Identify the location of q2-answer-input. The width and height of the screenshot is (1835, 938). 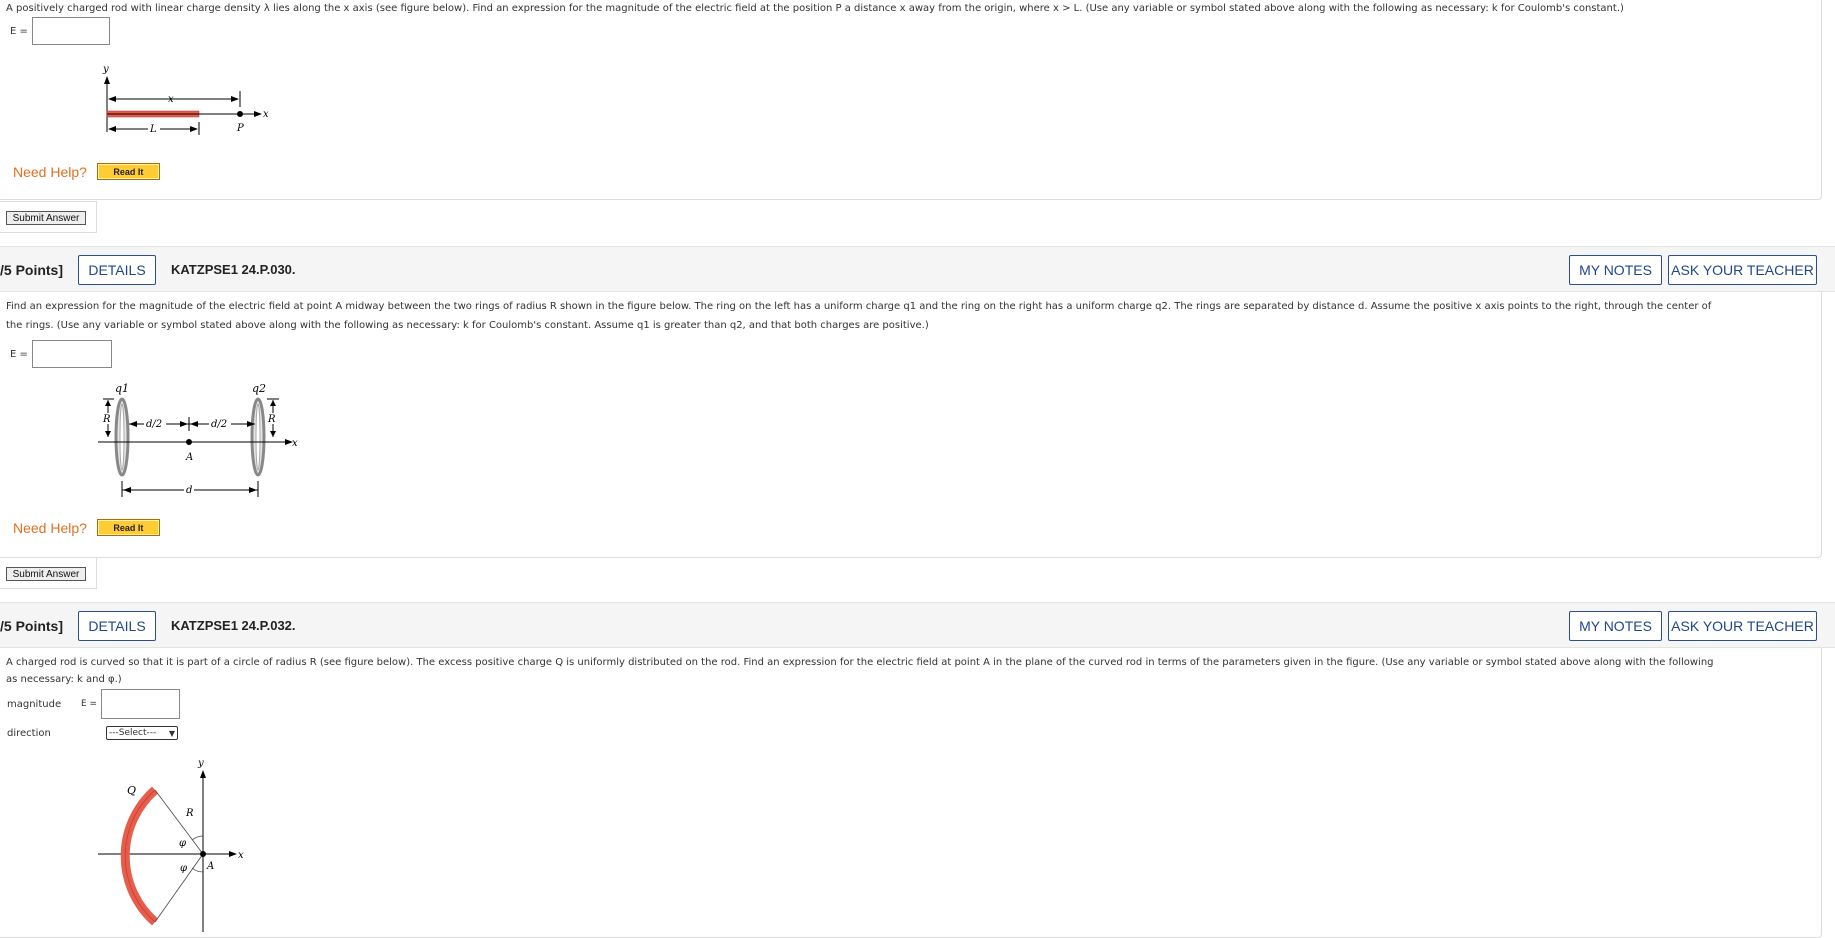
(71, 354).